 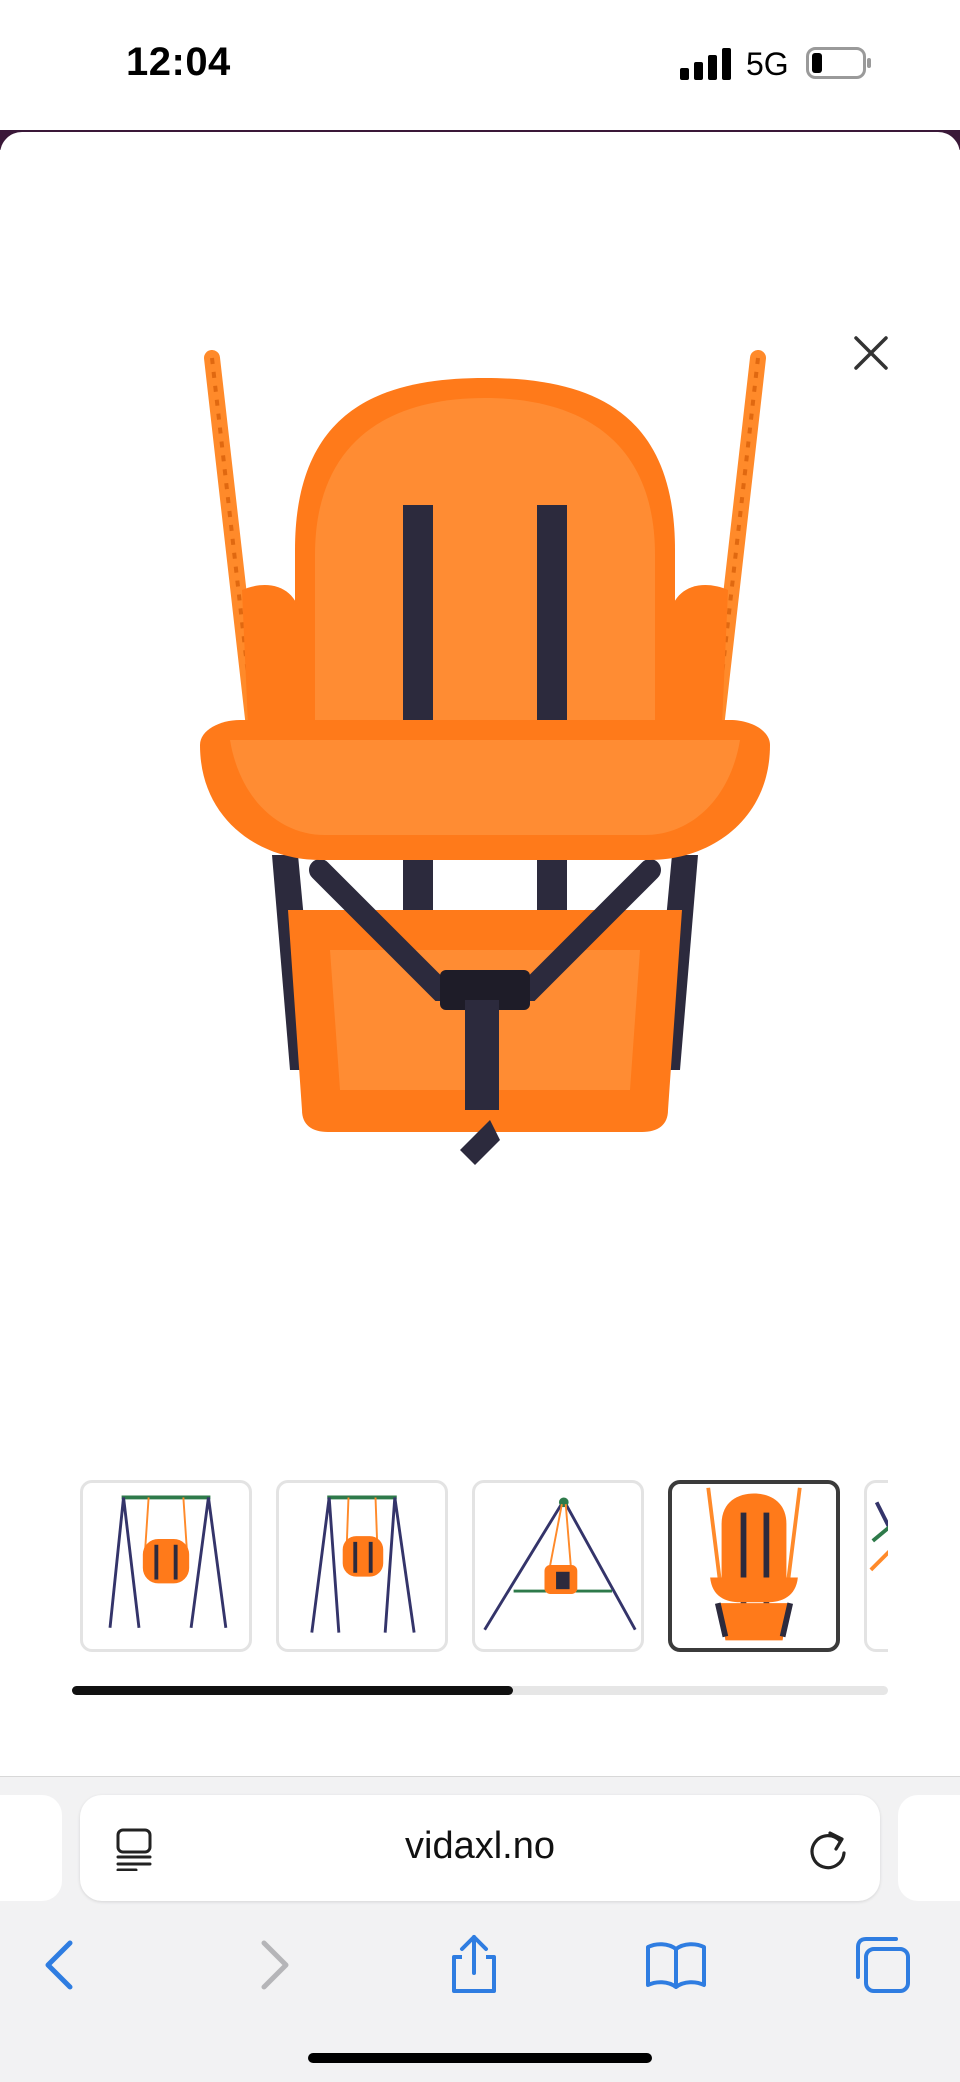 I want to click on swing-set-front-alt-thumbnail, so click(x=362, y=1566).